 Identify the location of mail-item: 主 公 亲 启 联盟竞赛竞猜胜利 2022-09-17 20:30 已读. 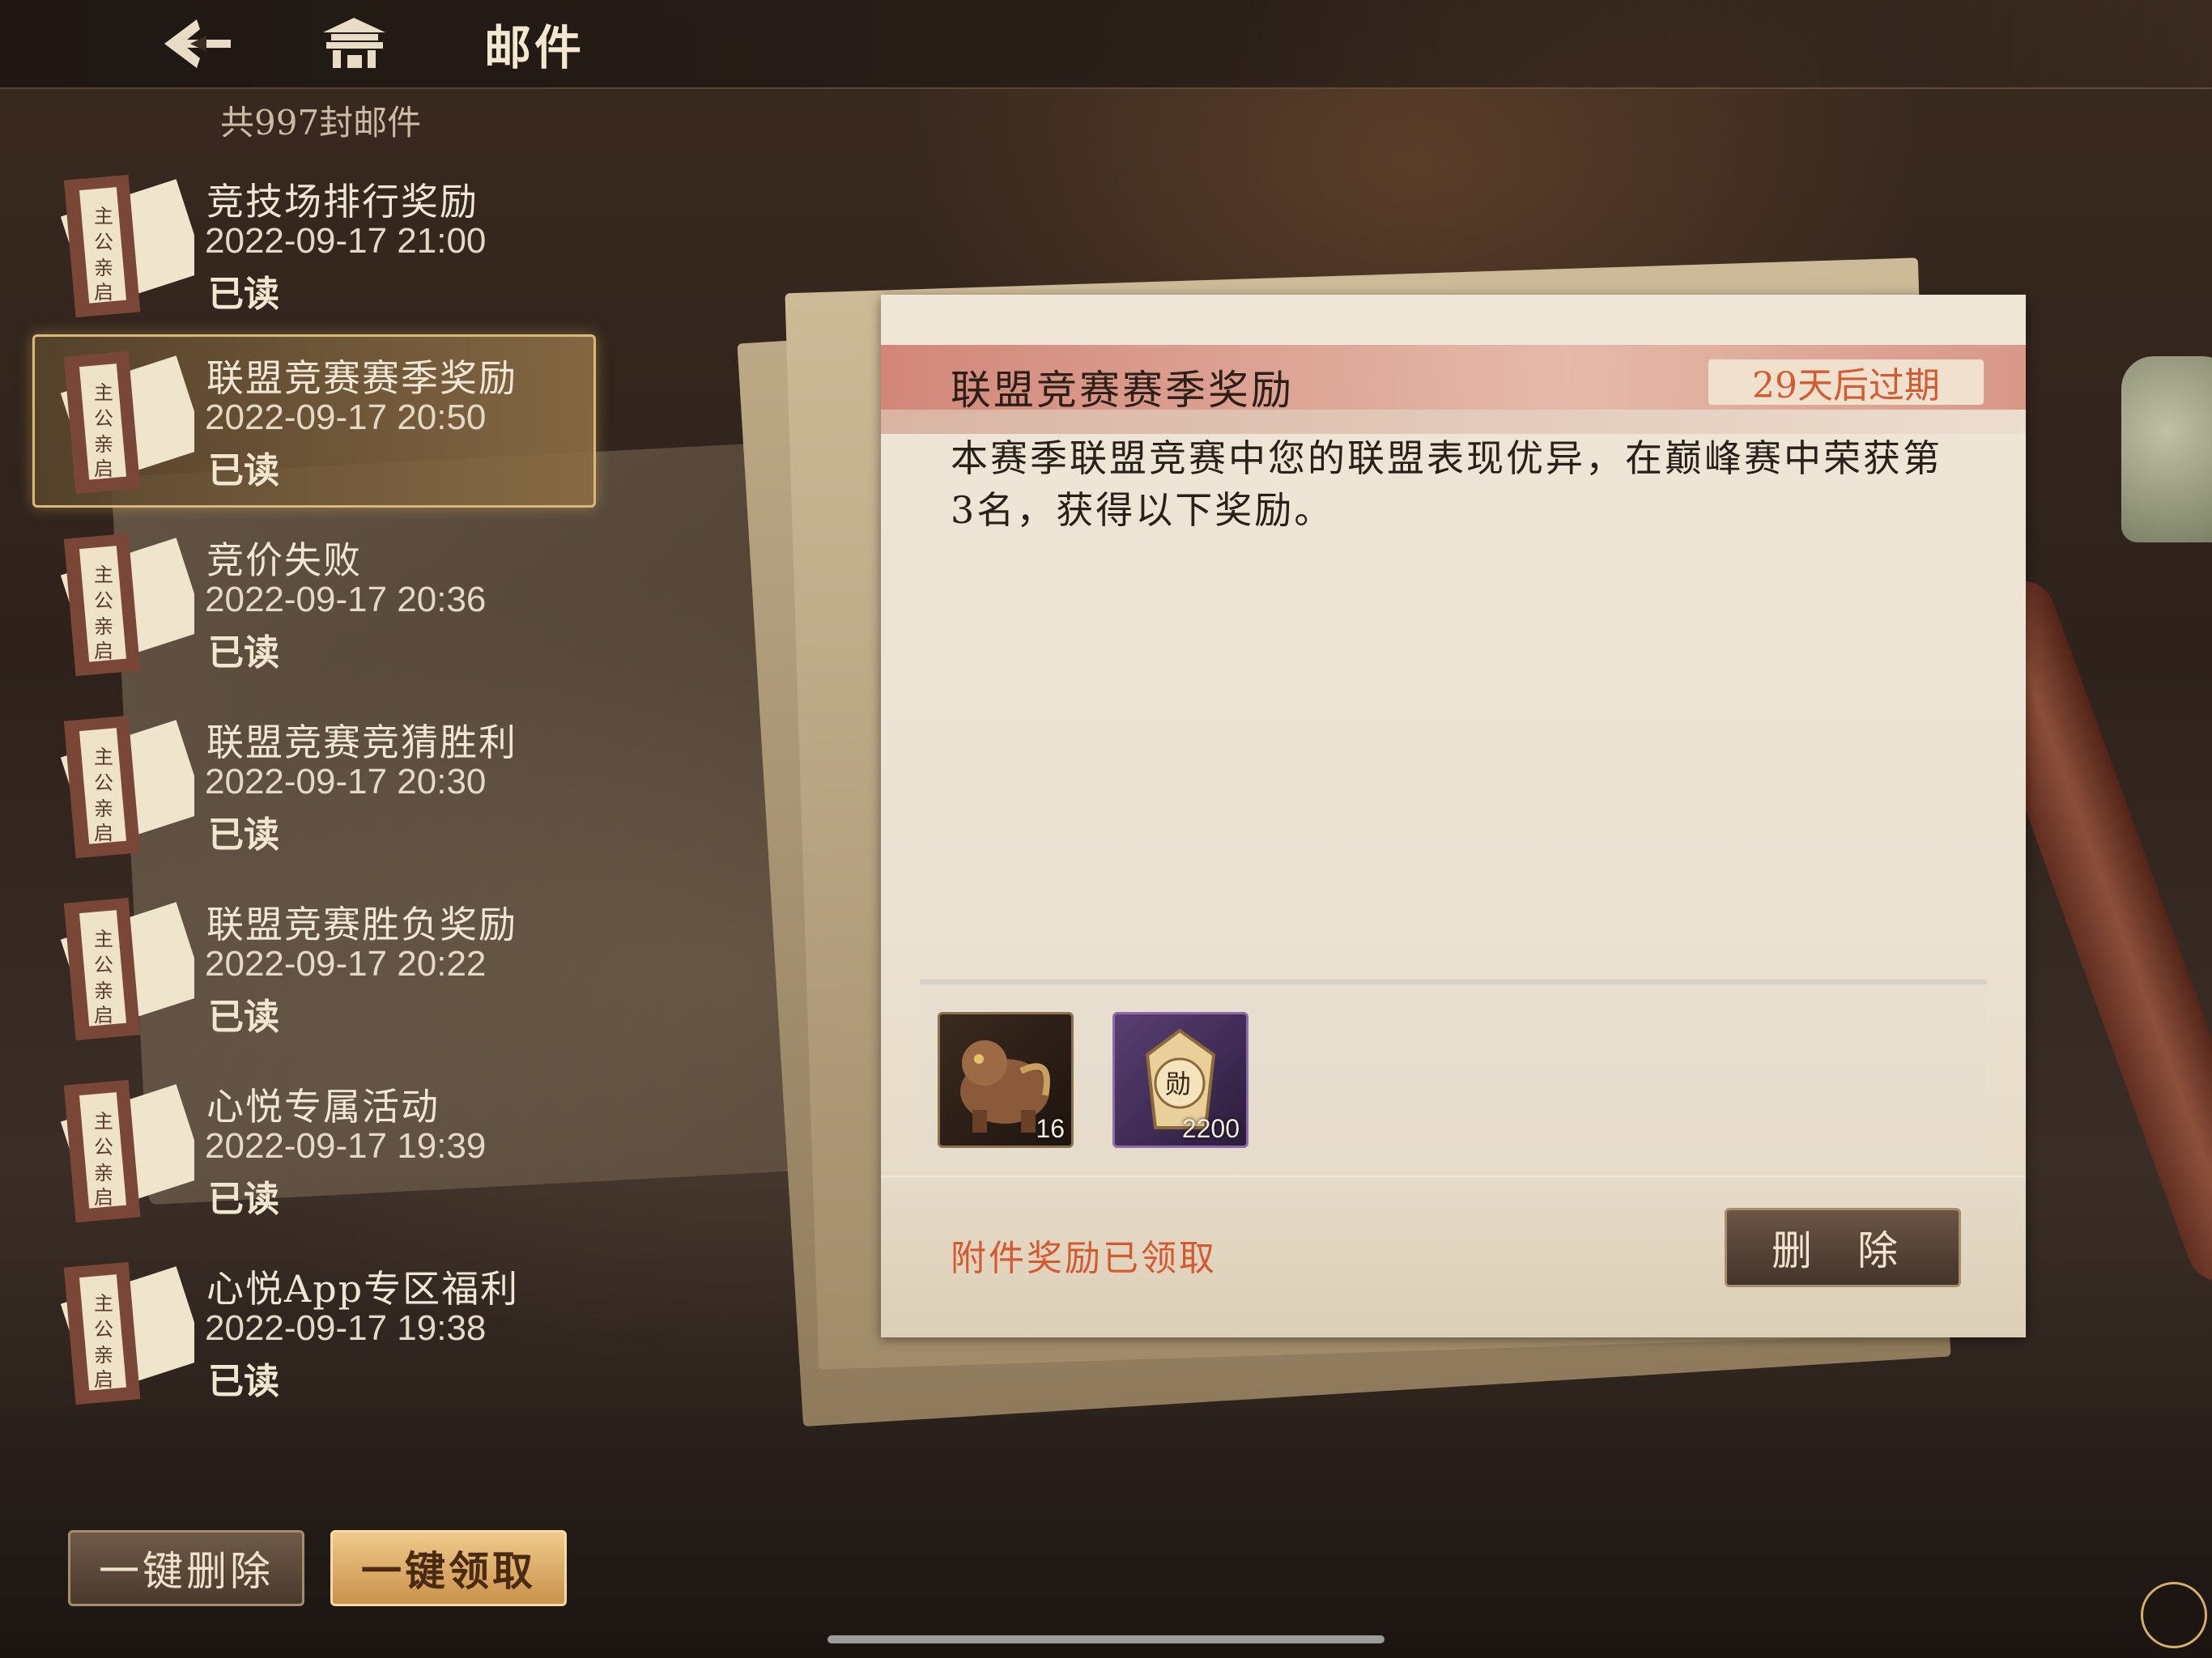
(316, 783).